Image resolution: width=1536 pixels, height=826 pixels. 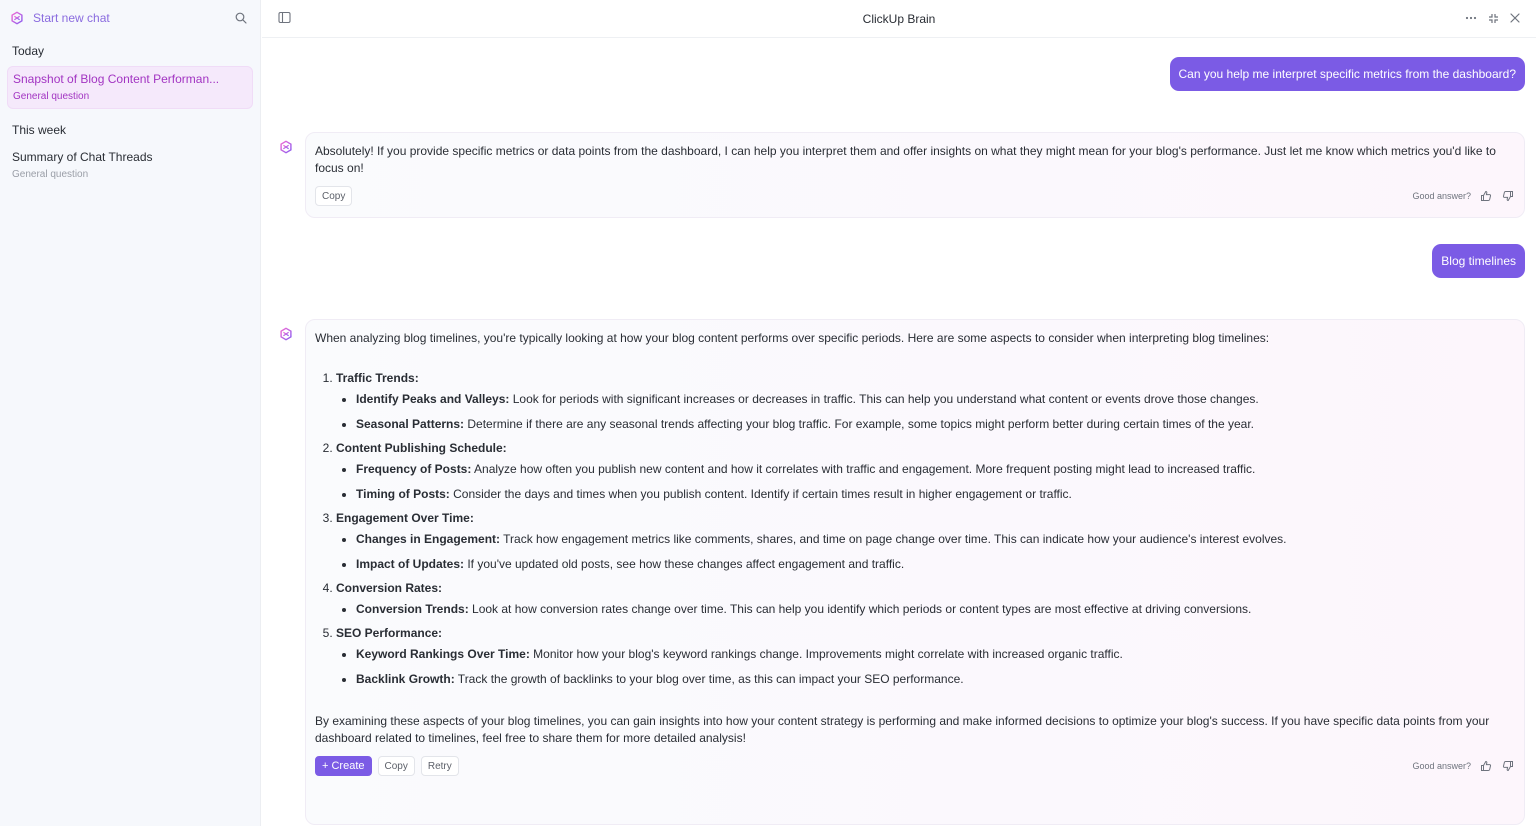 I want to click on sidebar-toggle-icon, so click(x=285, y=18).